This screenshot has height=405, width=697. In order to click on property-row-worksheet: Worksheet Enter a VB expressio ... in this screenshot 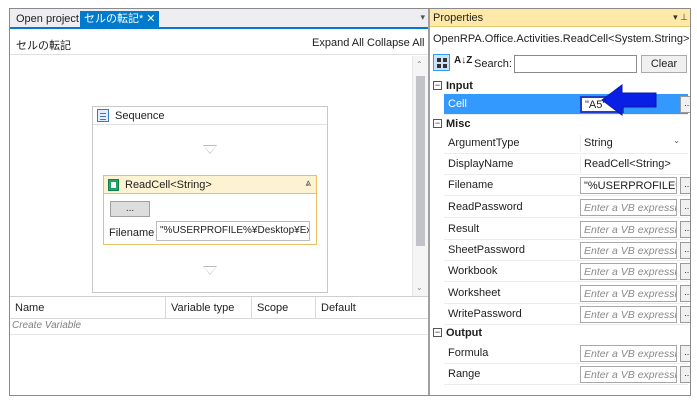, I will do `click(567, 293)`.